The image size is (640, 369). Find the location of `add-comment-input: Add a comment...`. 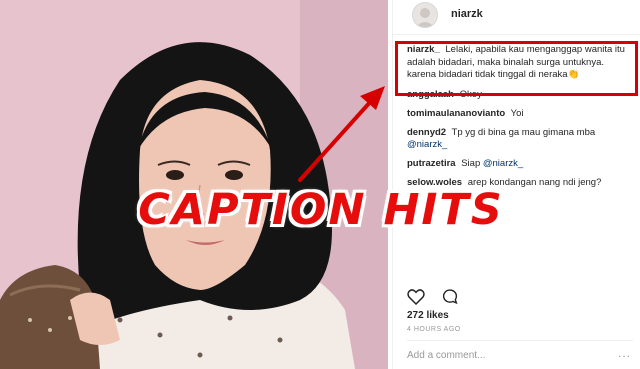

add-comment-input: Add a comment... is located at coordinates (446, 355).